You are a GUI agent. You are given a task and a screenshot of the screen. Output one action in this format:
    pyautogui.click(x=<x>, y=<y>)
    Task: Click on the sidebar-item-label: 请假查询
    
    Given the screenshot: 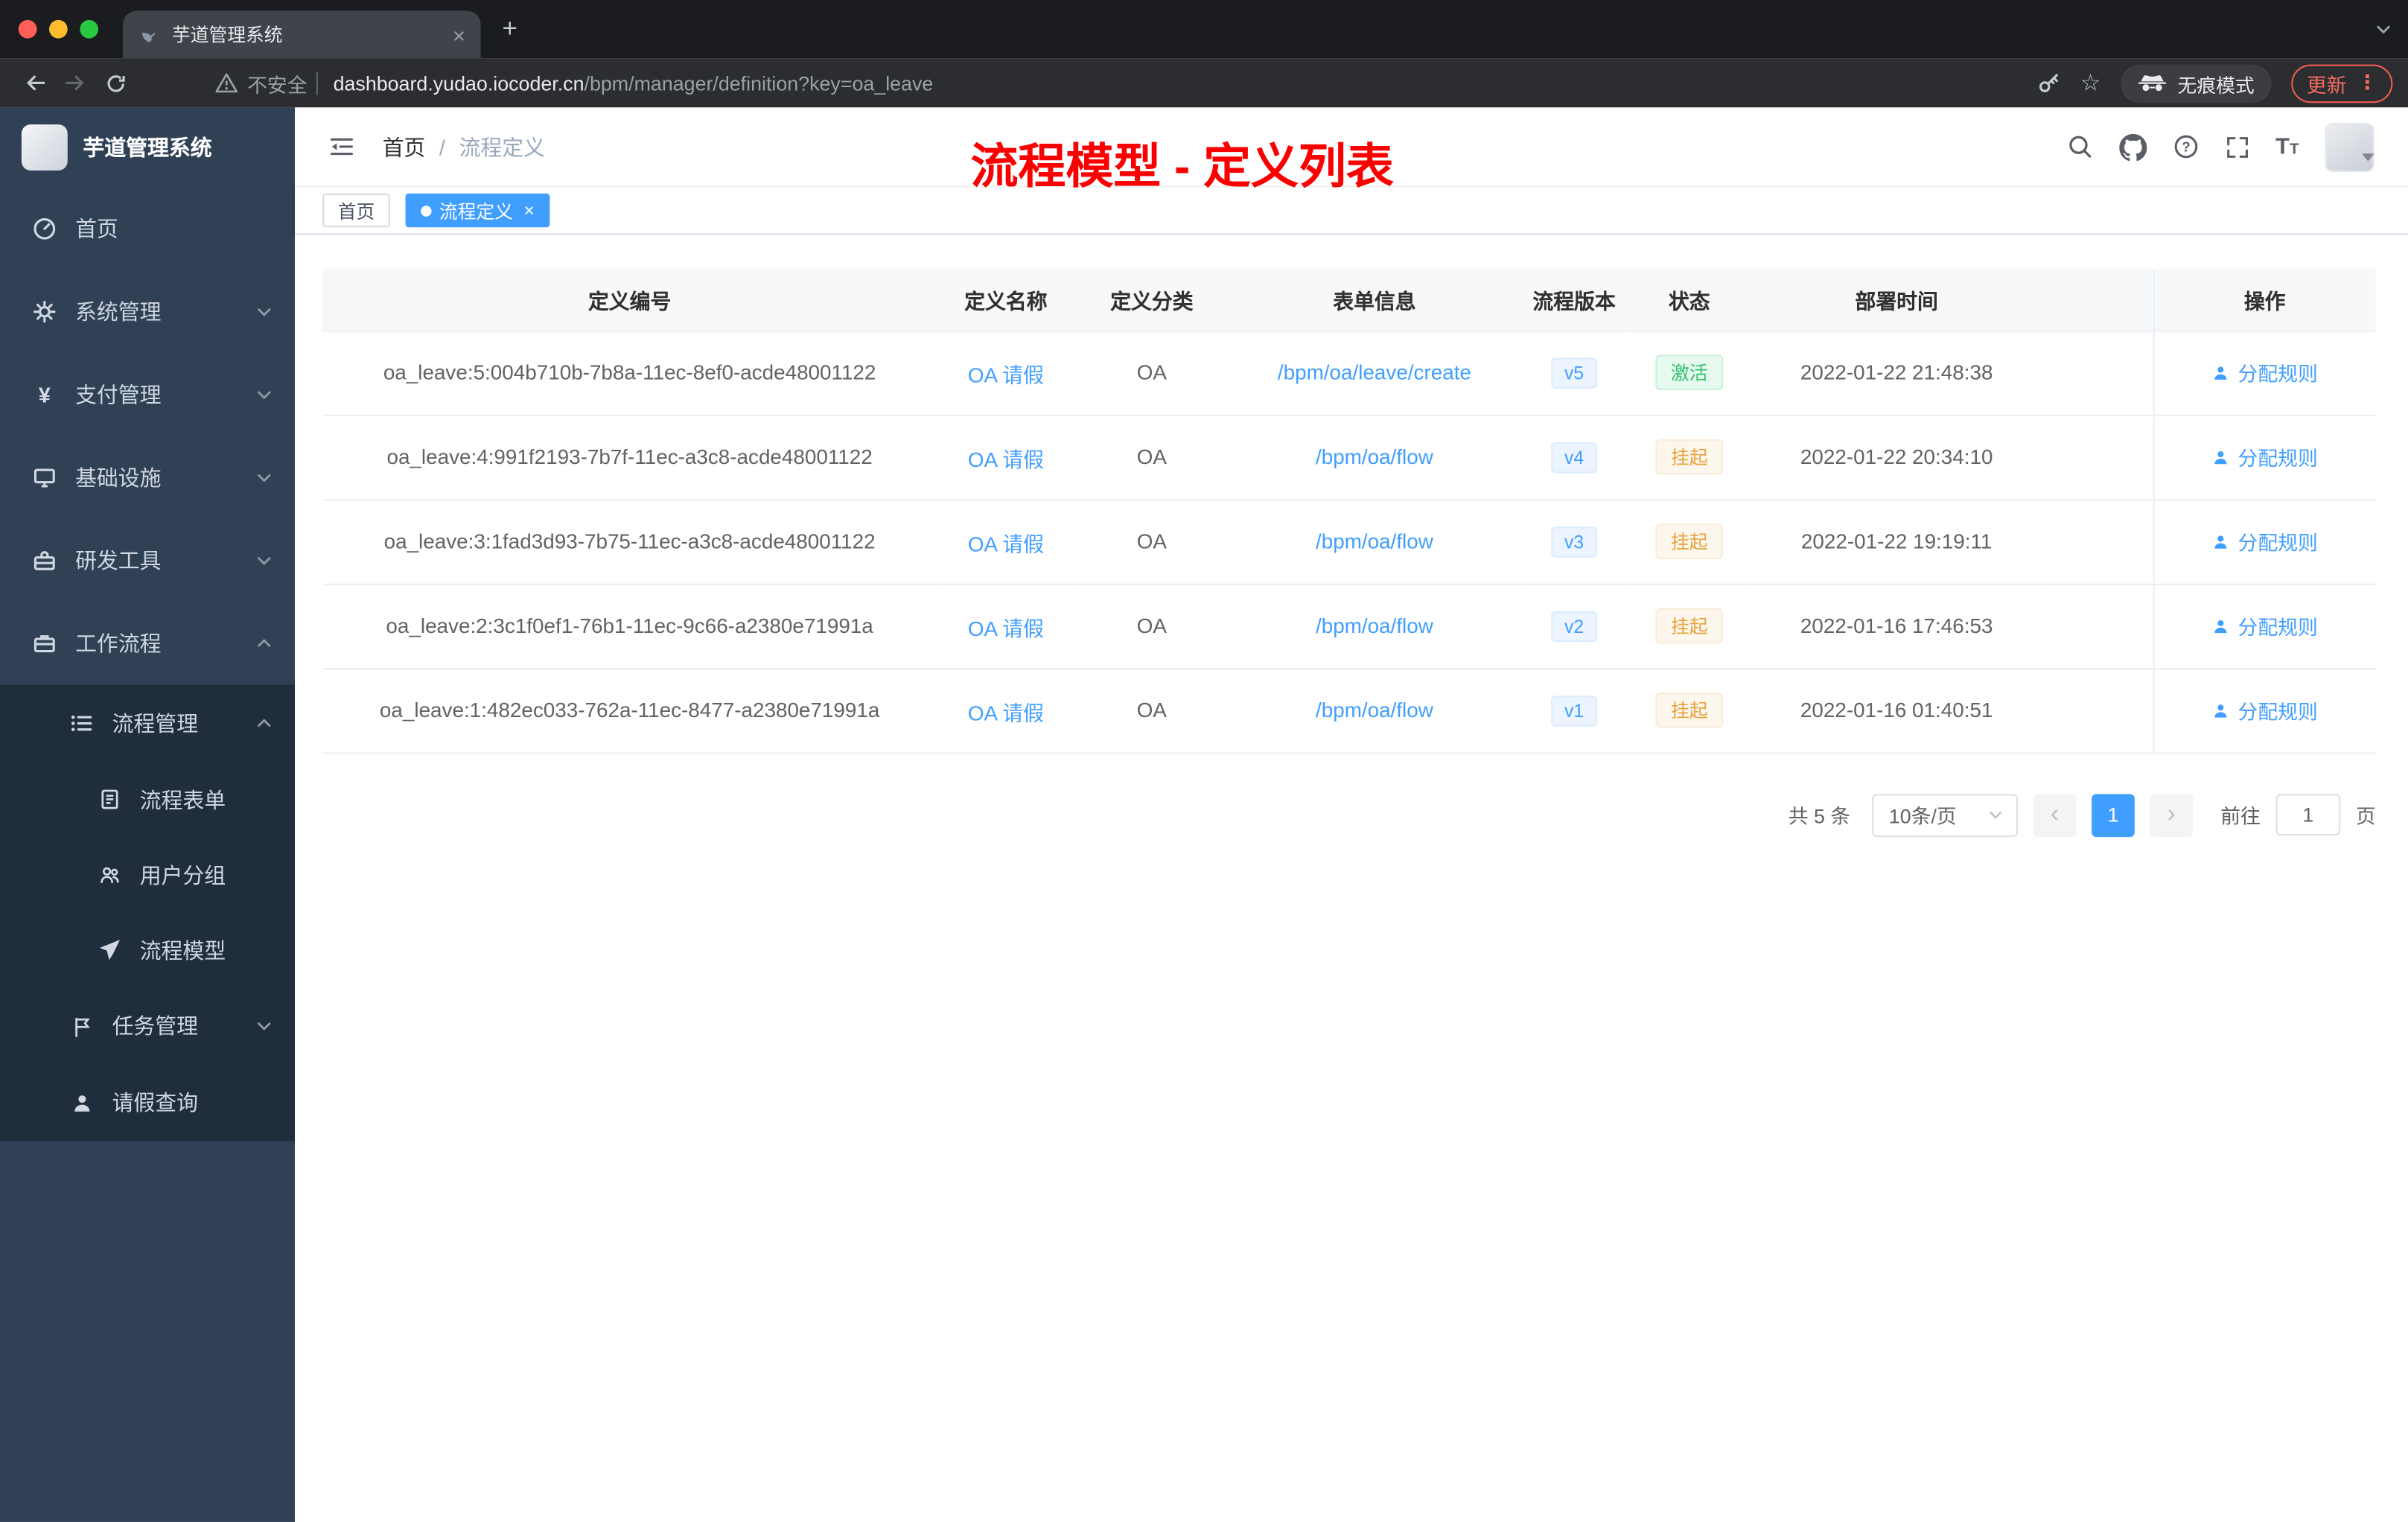 What is the action you would take?
    pyautogui.click(x=155, y=1102)
    